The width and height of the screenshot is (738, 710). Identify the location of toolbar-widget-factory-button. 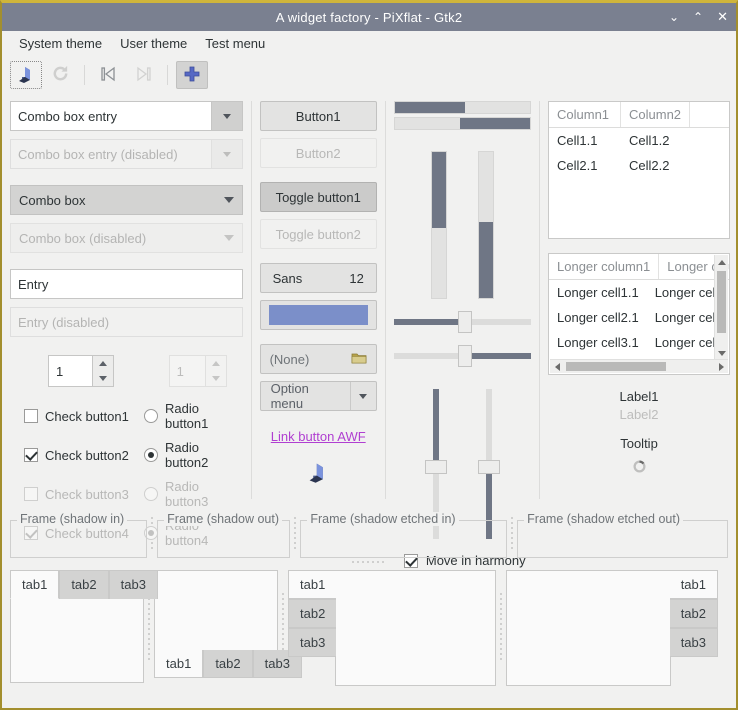
(26, 75).